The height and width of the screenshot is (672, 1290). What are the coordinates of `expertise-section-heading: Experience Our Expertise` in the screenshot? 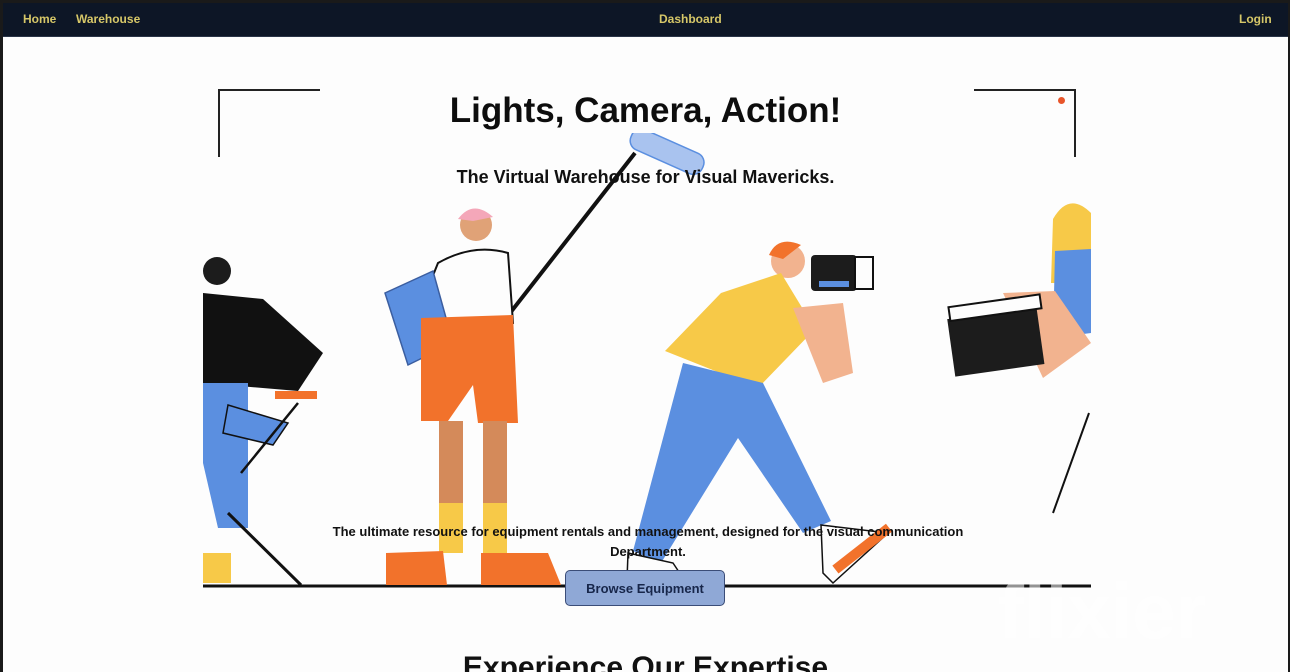 It's located at (645, 661).